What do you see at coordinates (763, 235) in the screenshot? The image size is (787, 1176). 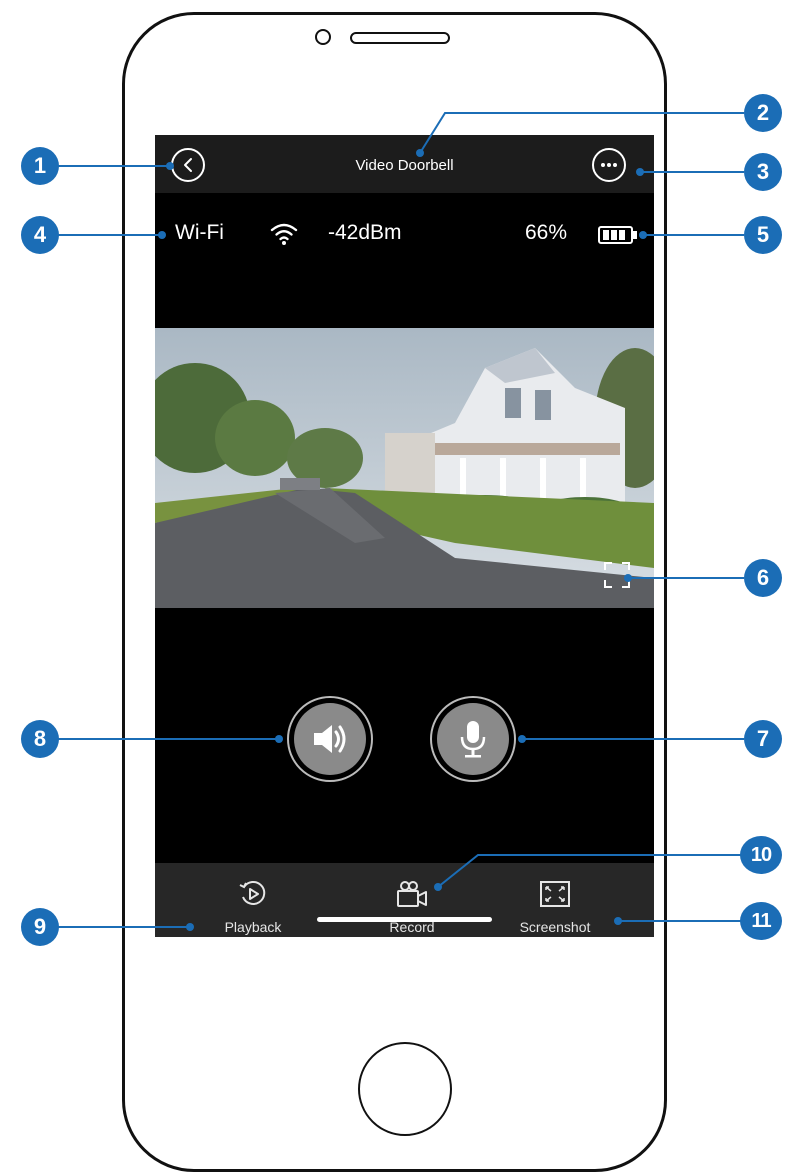 I see `callout-5: 5` at bounding box center [763, 235].